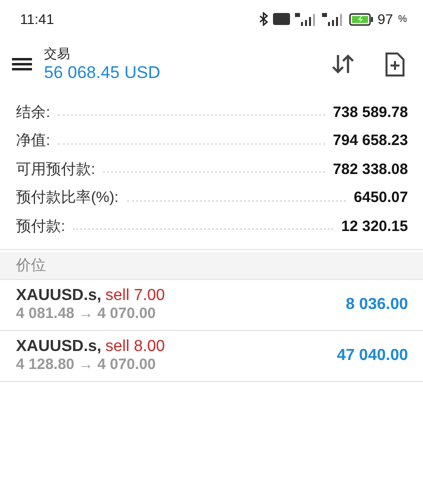  I want to click on summary-value: 738 589.78, so click(370, 112).